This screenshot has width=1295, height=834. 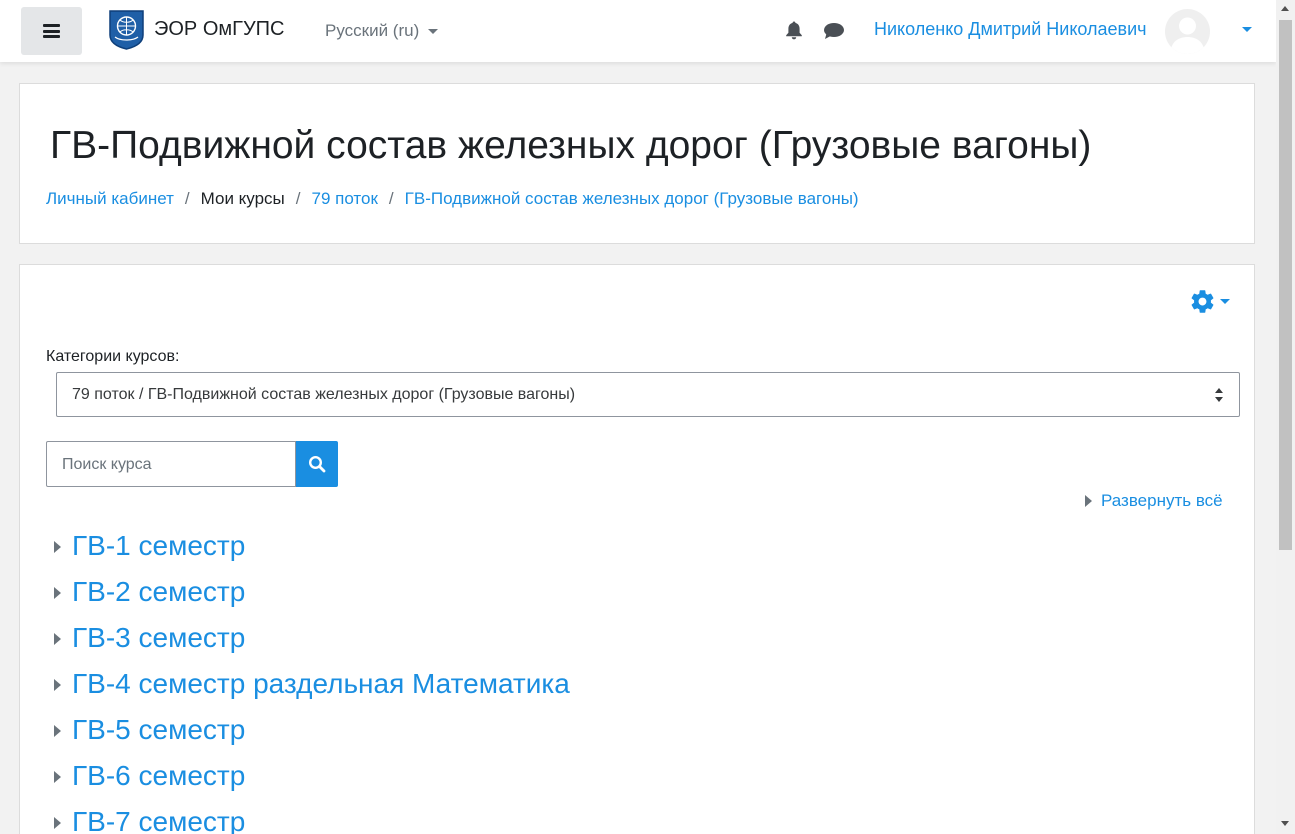 What do you see at coordinates (1219, 395) in the screenshot?
I see `select-arrows-icon` at bounding box center [1219, 395].